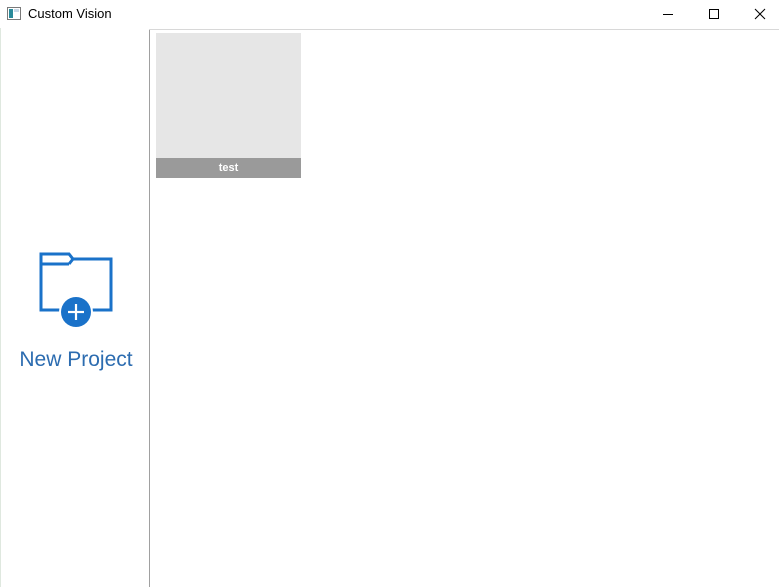 The width and height of the screenshot is (779, 587). I want to click on new-project-label: New Project, so click(76, 359).